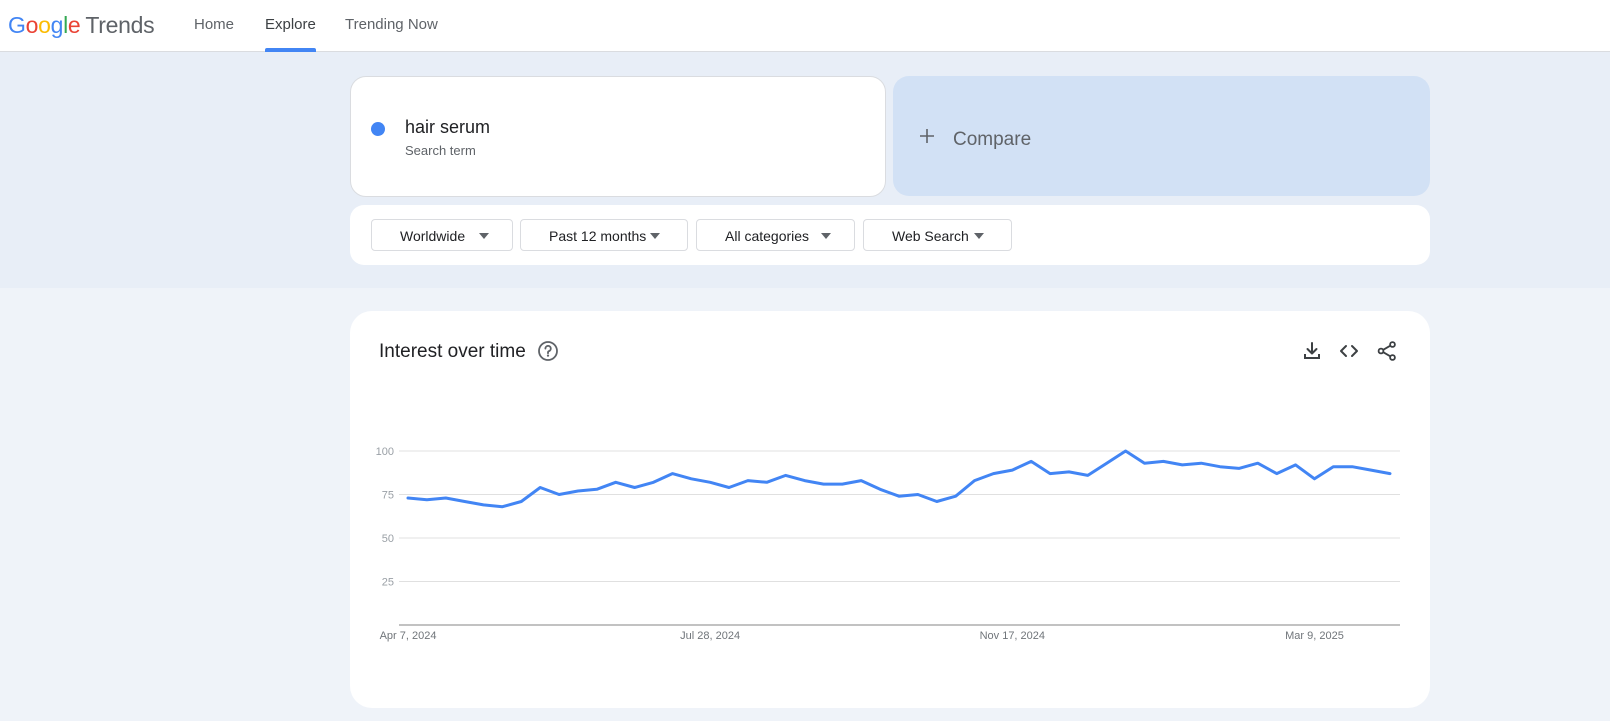 The width and height of the screenshot is (1610, 721). Describe the element at coordinates (57, 25) in the screenshot. I see `logo-letter: g` at that location.